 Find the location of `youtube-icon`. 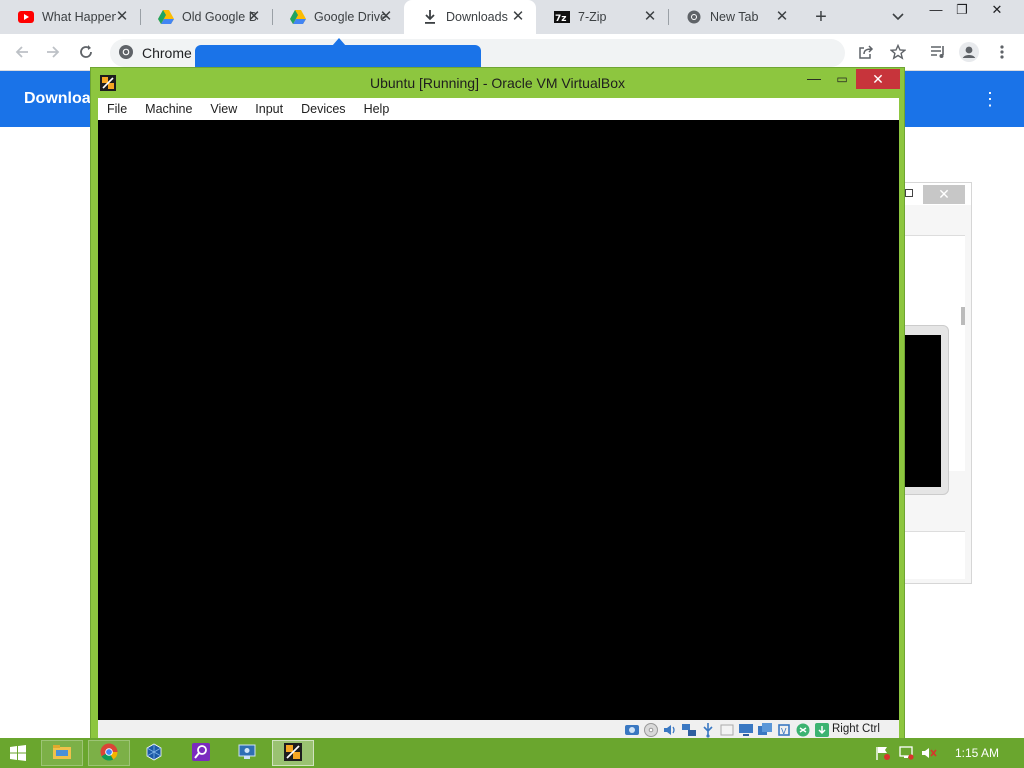

youtube-icon is located at coordinates (26, 17).